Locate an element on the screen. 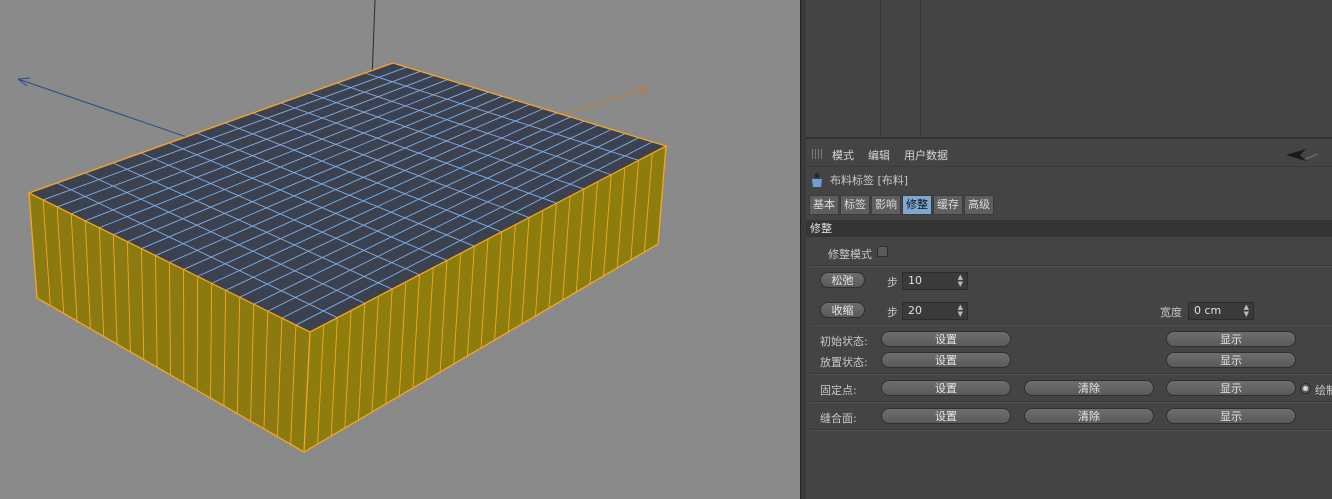 The width and height of the screenshot is (1332, 499). tab-tag: 标签 is located at coordinates (855, 205).